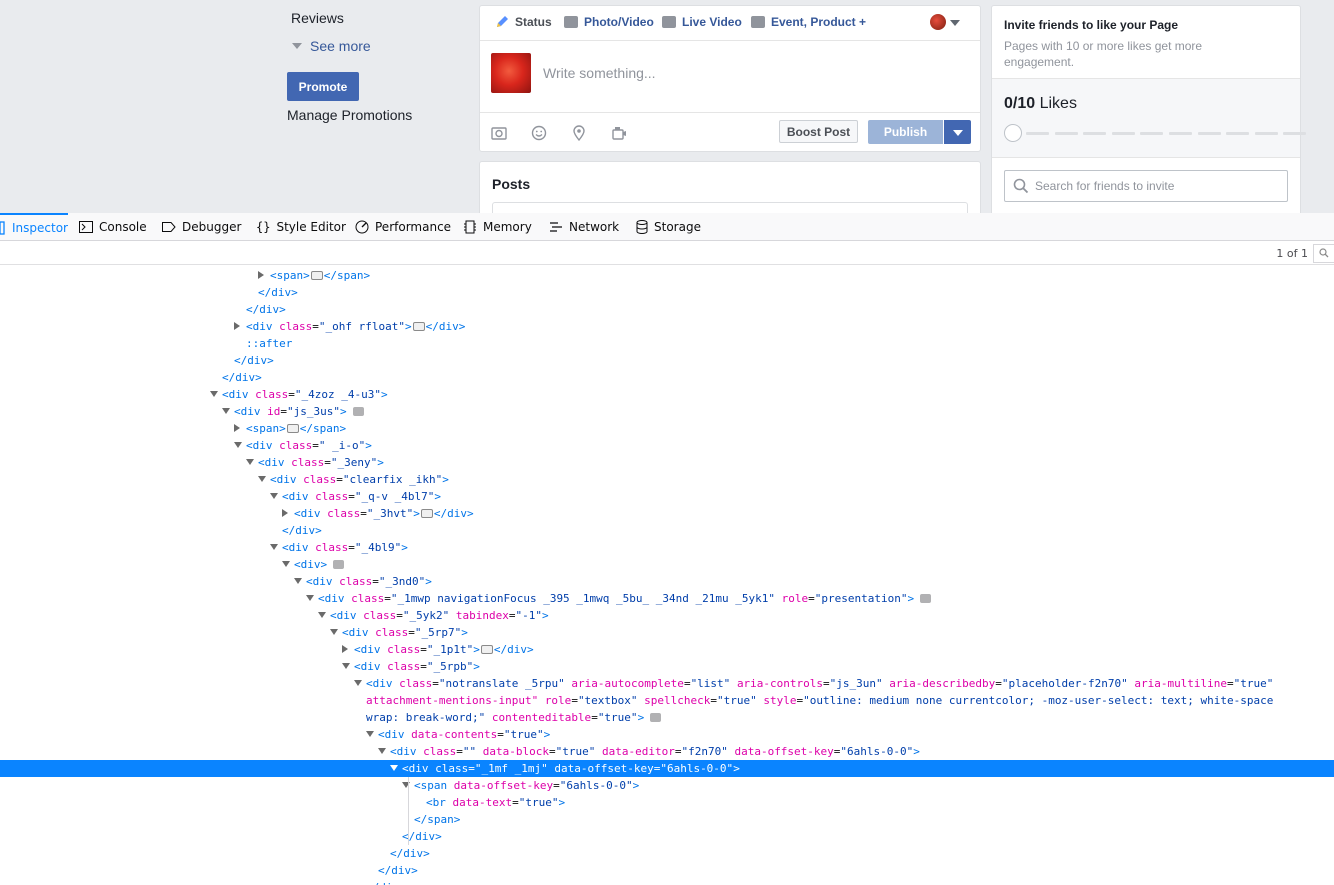 The height and width of the screenshot is (885, 1334). What do you see at coordinates (349, 115) in the screenshot?
I see `manage-promotions-link: Manage Promotions` at bounding box center [349, 115].